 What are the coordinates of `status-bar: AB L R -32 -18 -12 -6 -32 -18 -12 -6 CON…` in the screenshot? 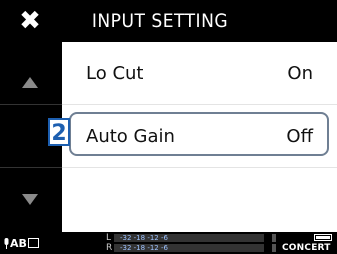 It's located at (168, 243).